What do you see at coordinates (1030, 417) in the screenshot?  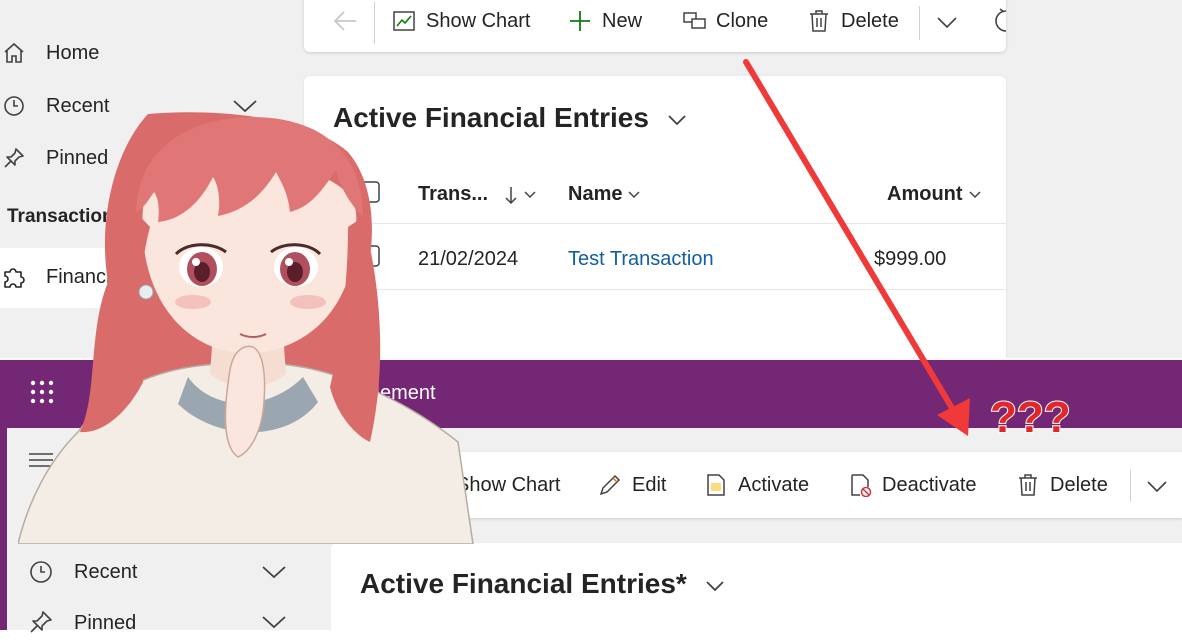 I see `question-marks-annotation: ???` at bounding box center [1030, 417].